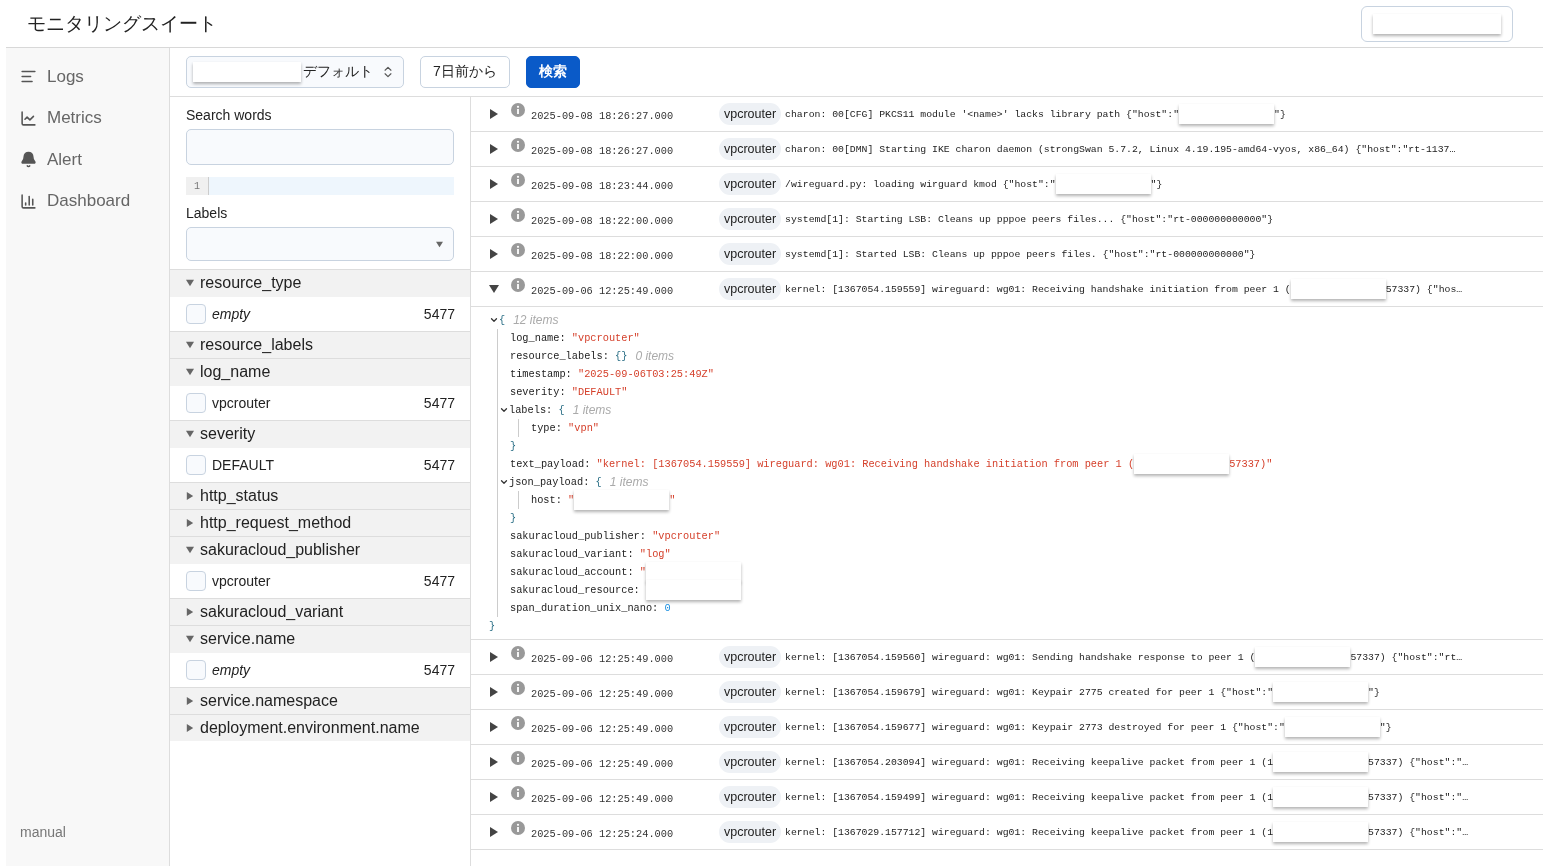 Image resolution: width=1543 pixels, height=866 pixels. I want to click on log-message: "}, so click(1385, 727).